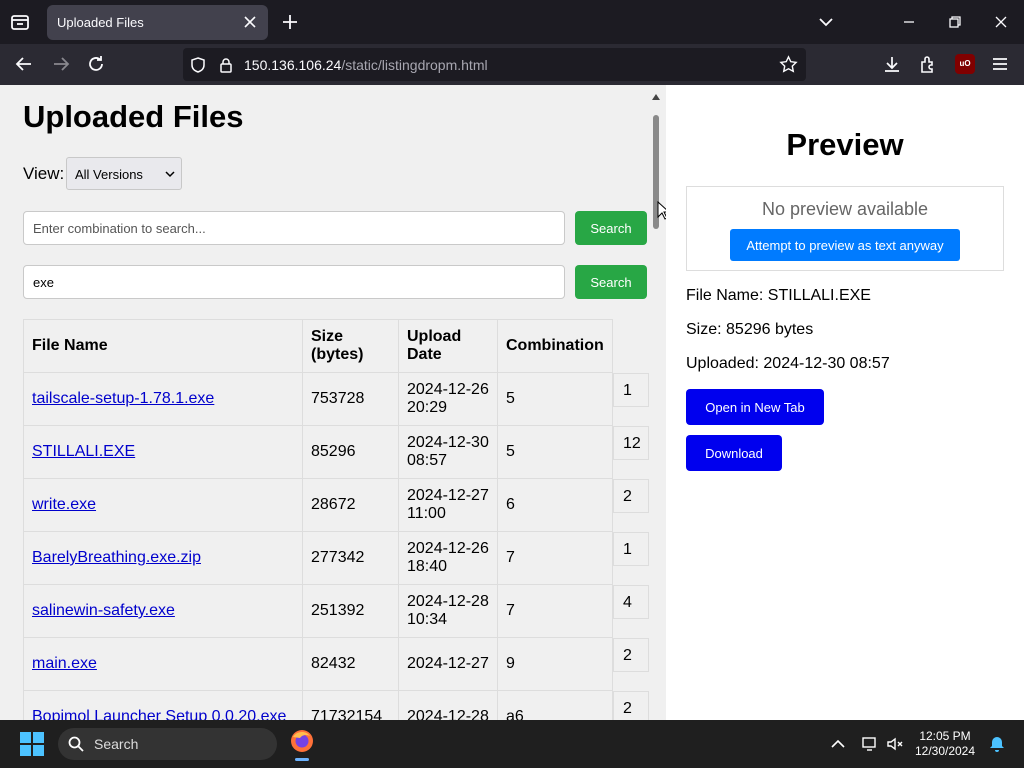 This screenshot has height=768, width=1024. Describe the element at coordinates (290, 22) in the screenshot. I see `new-tab-icon` at that location.